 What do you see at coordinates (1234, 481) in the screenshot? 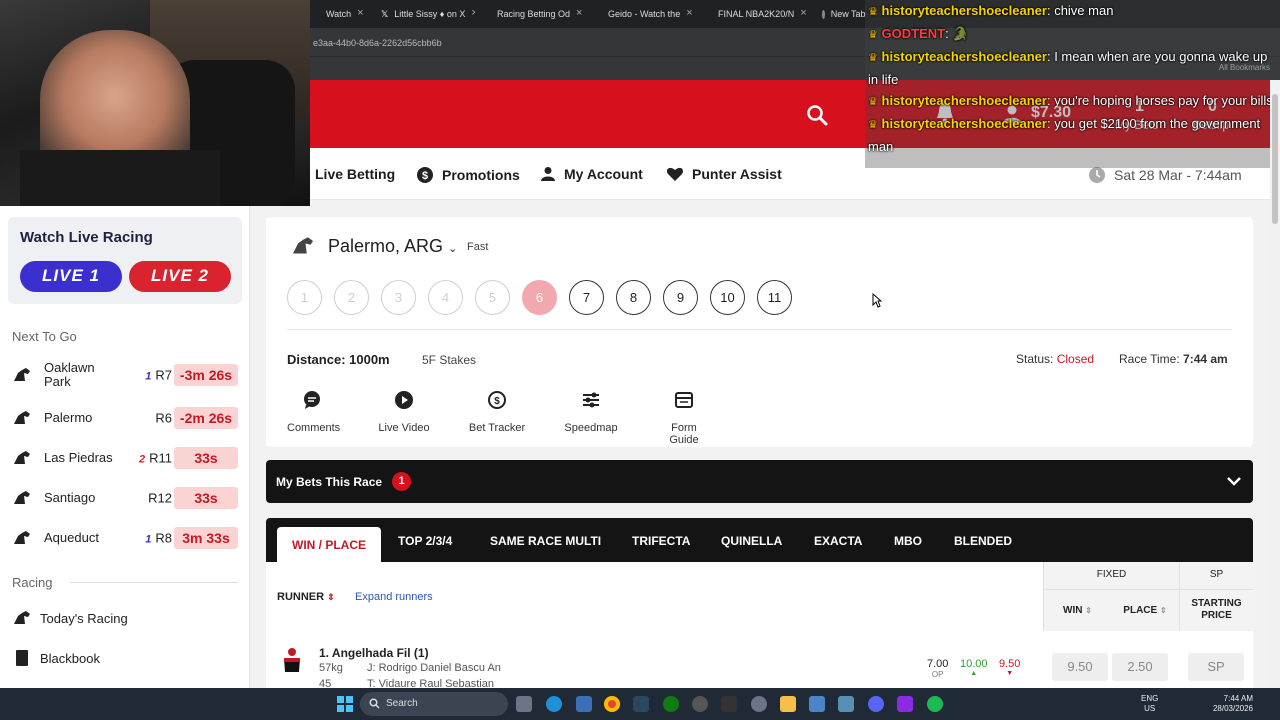
I see `chevron-down-icon` at bounding box center [1234, 481].